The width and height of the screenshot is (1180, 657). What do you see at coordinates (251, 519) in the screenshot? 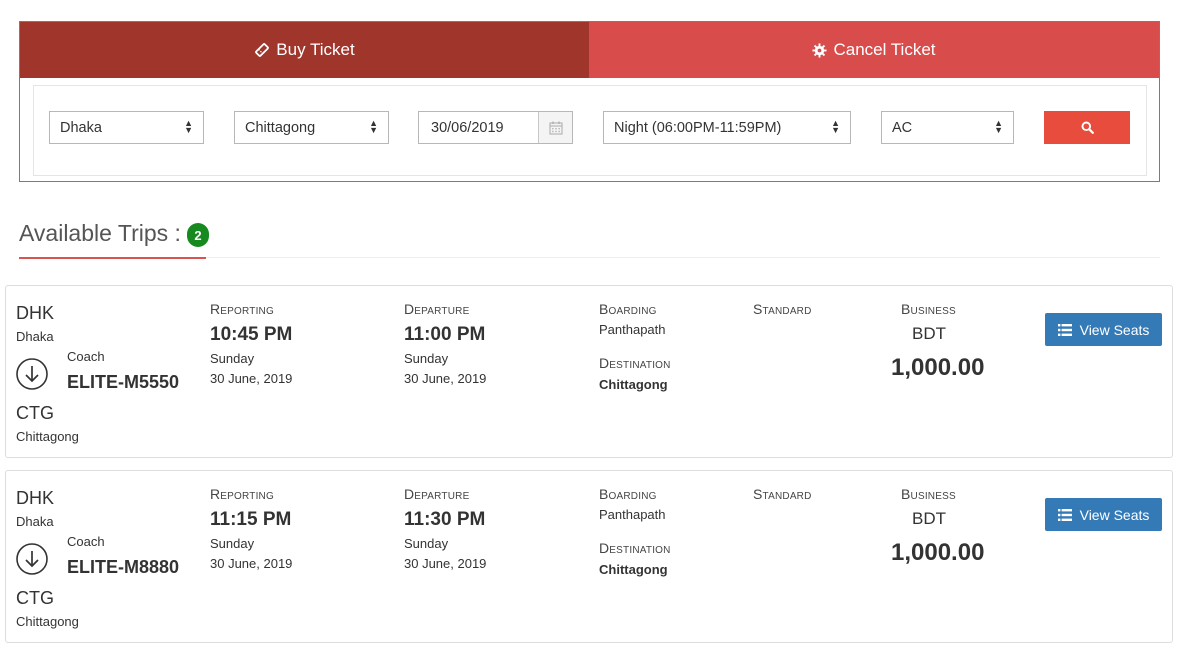
I see `reporting-time: 11:15 PM` at bounding box center [251, 519].